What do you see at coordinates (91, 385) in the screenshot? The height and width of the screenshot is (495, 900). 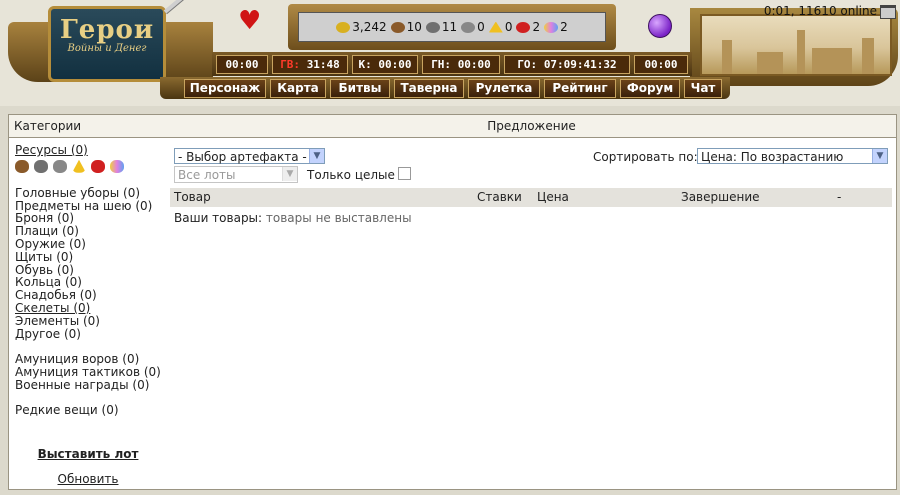 I see `category-war-awards: Военные награды (0)` at bounding box center [91, 385].